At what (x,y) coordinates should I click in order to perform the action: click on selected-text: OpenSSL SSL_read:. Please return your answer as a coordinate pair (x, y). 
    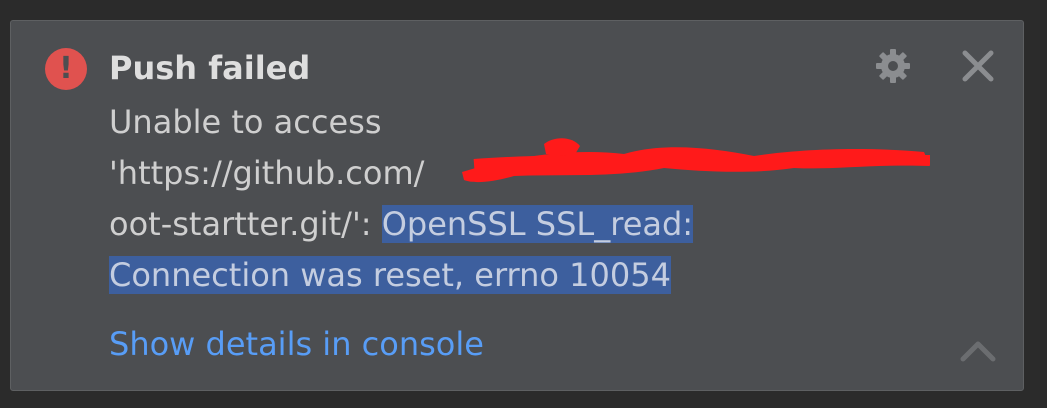
    Looking at the image, I should click on (537, 224).